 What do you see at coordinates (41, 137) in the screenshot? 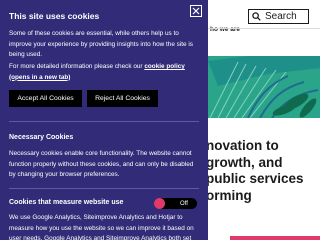
I see `necessary-cookies-heading: Necessary Cookies` at bounding box center [41, 137].